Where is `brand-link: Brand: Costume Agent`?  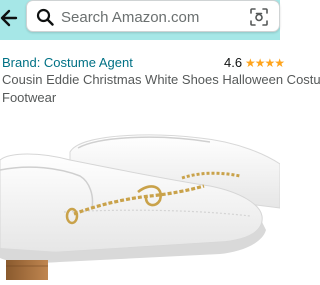
brand-link: Brand: Costume Agent is located at coordinates (67, 62).